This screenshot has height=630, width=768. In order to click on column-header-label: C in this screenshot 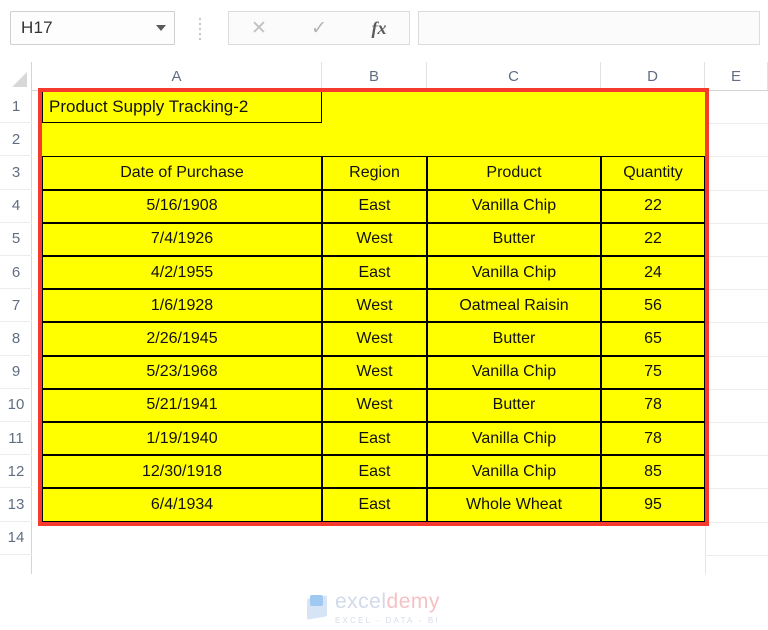, I will do `click(513, 76)`.